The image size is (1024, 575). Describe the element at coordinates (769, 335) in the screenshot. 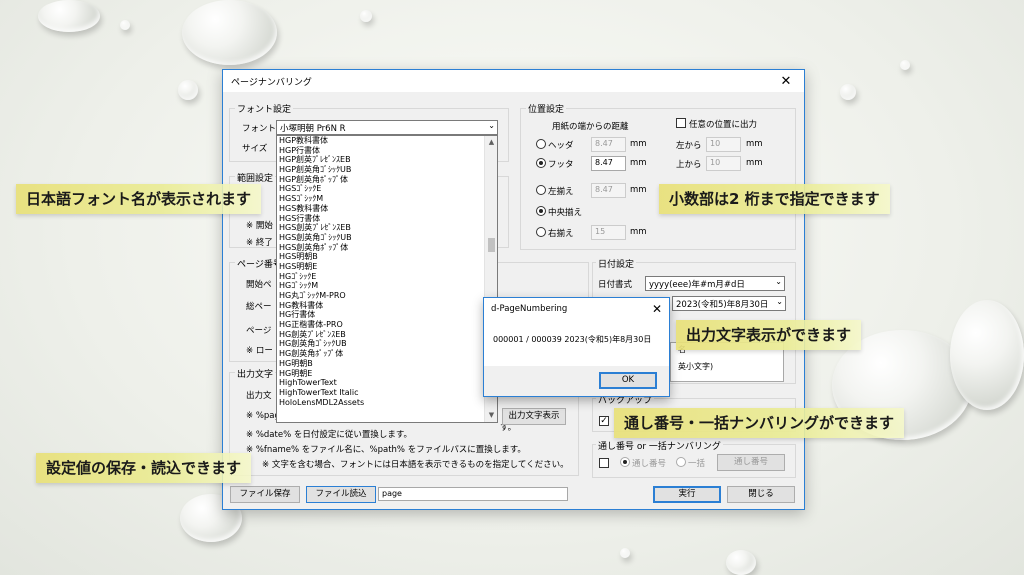

I see `callout-output: 出力文字表示ができます` at that location.